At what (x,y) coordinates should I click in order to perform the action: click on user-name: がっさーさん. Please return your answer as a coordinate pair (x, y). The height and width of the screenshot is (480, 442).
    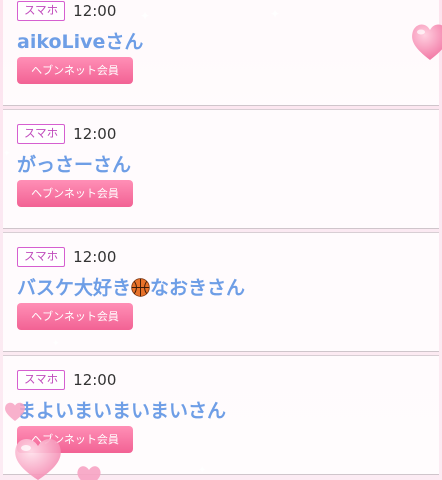
    Looking at the image, I should click on (74, 163).